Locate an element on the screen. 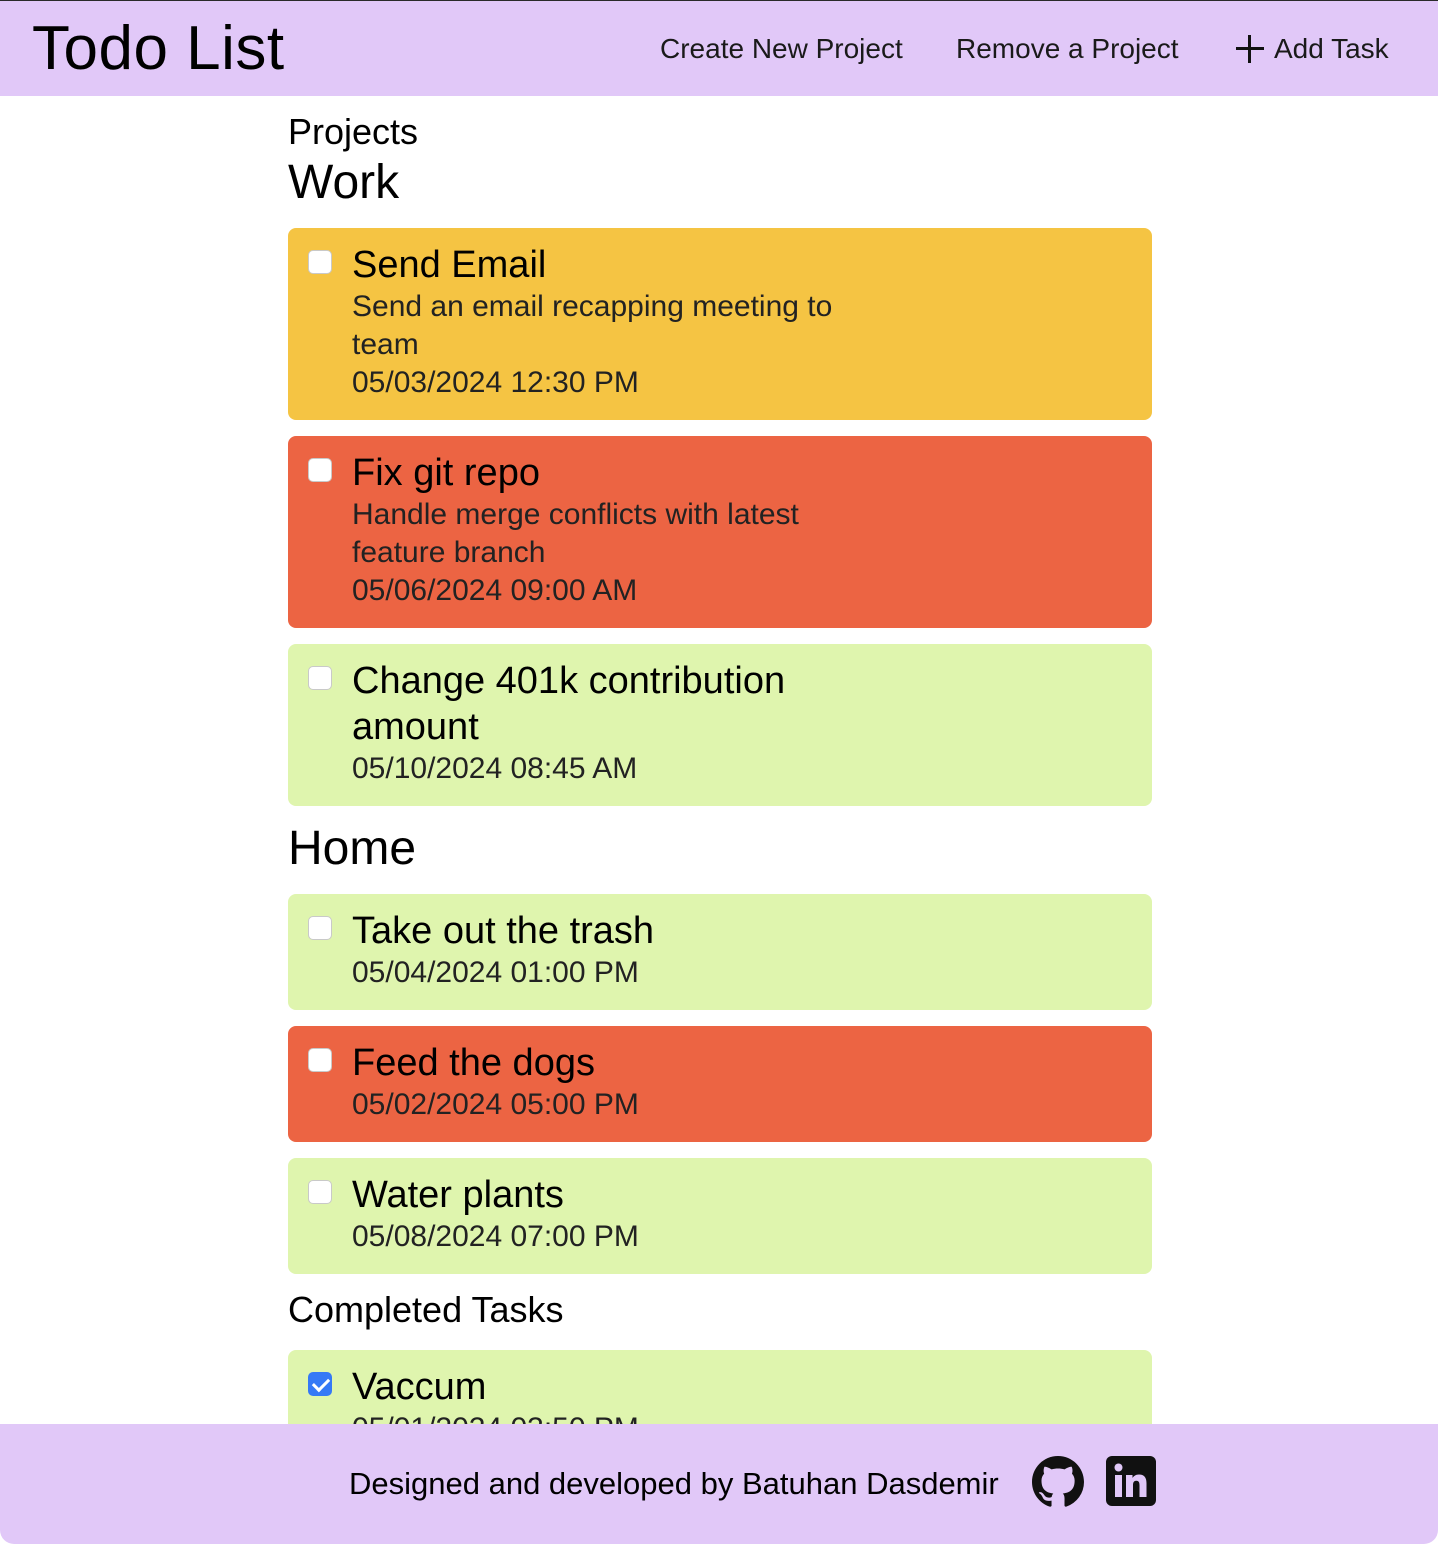  task-title: Take out the trash is located at coordinates (503, 931).